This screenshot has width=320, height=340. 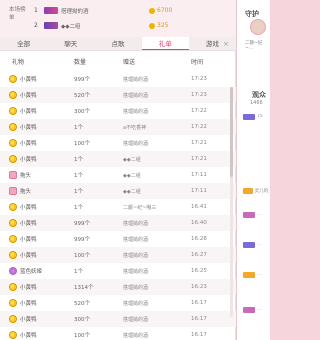 What do you see at coordinates (70, 43) in the screenshot?
I see `tab-chat: 聊天` at bounding box center [70, 43].